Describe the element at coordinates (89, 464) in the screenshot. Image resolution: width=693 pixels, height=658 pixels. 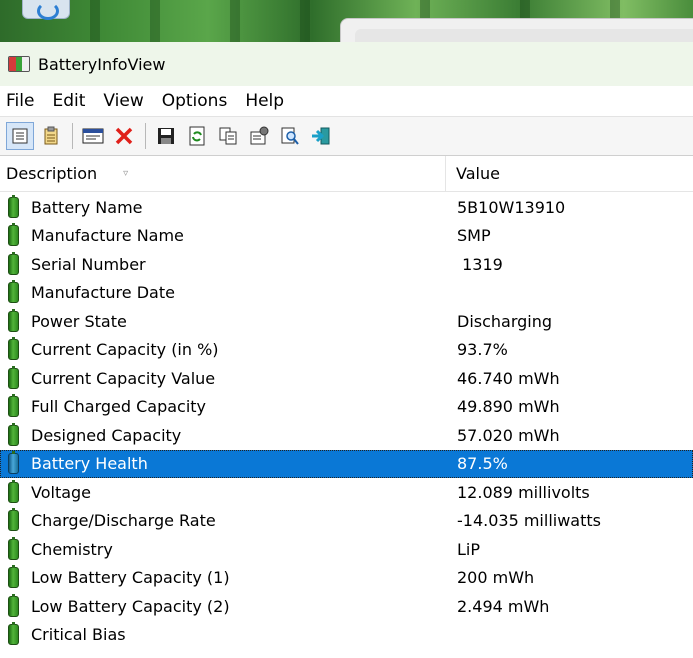
I see `list-item-label: Battery Health` at that location.